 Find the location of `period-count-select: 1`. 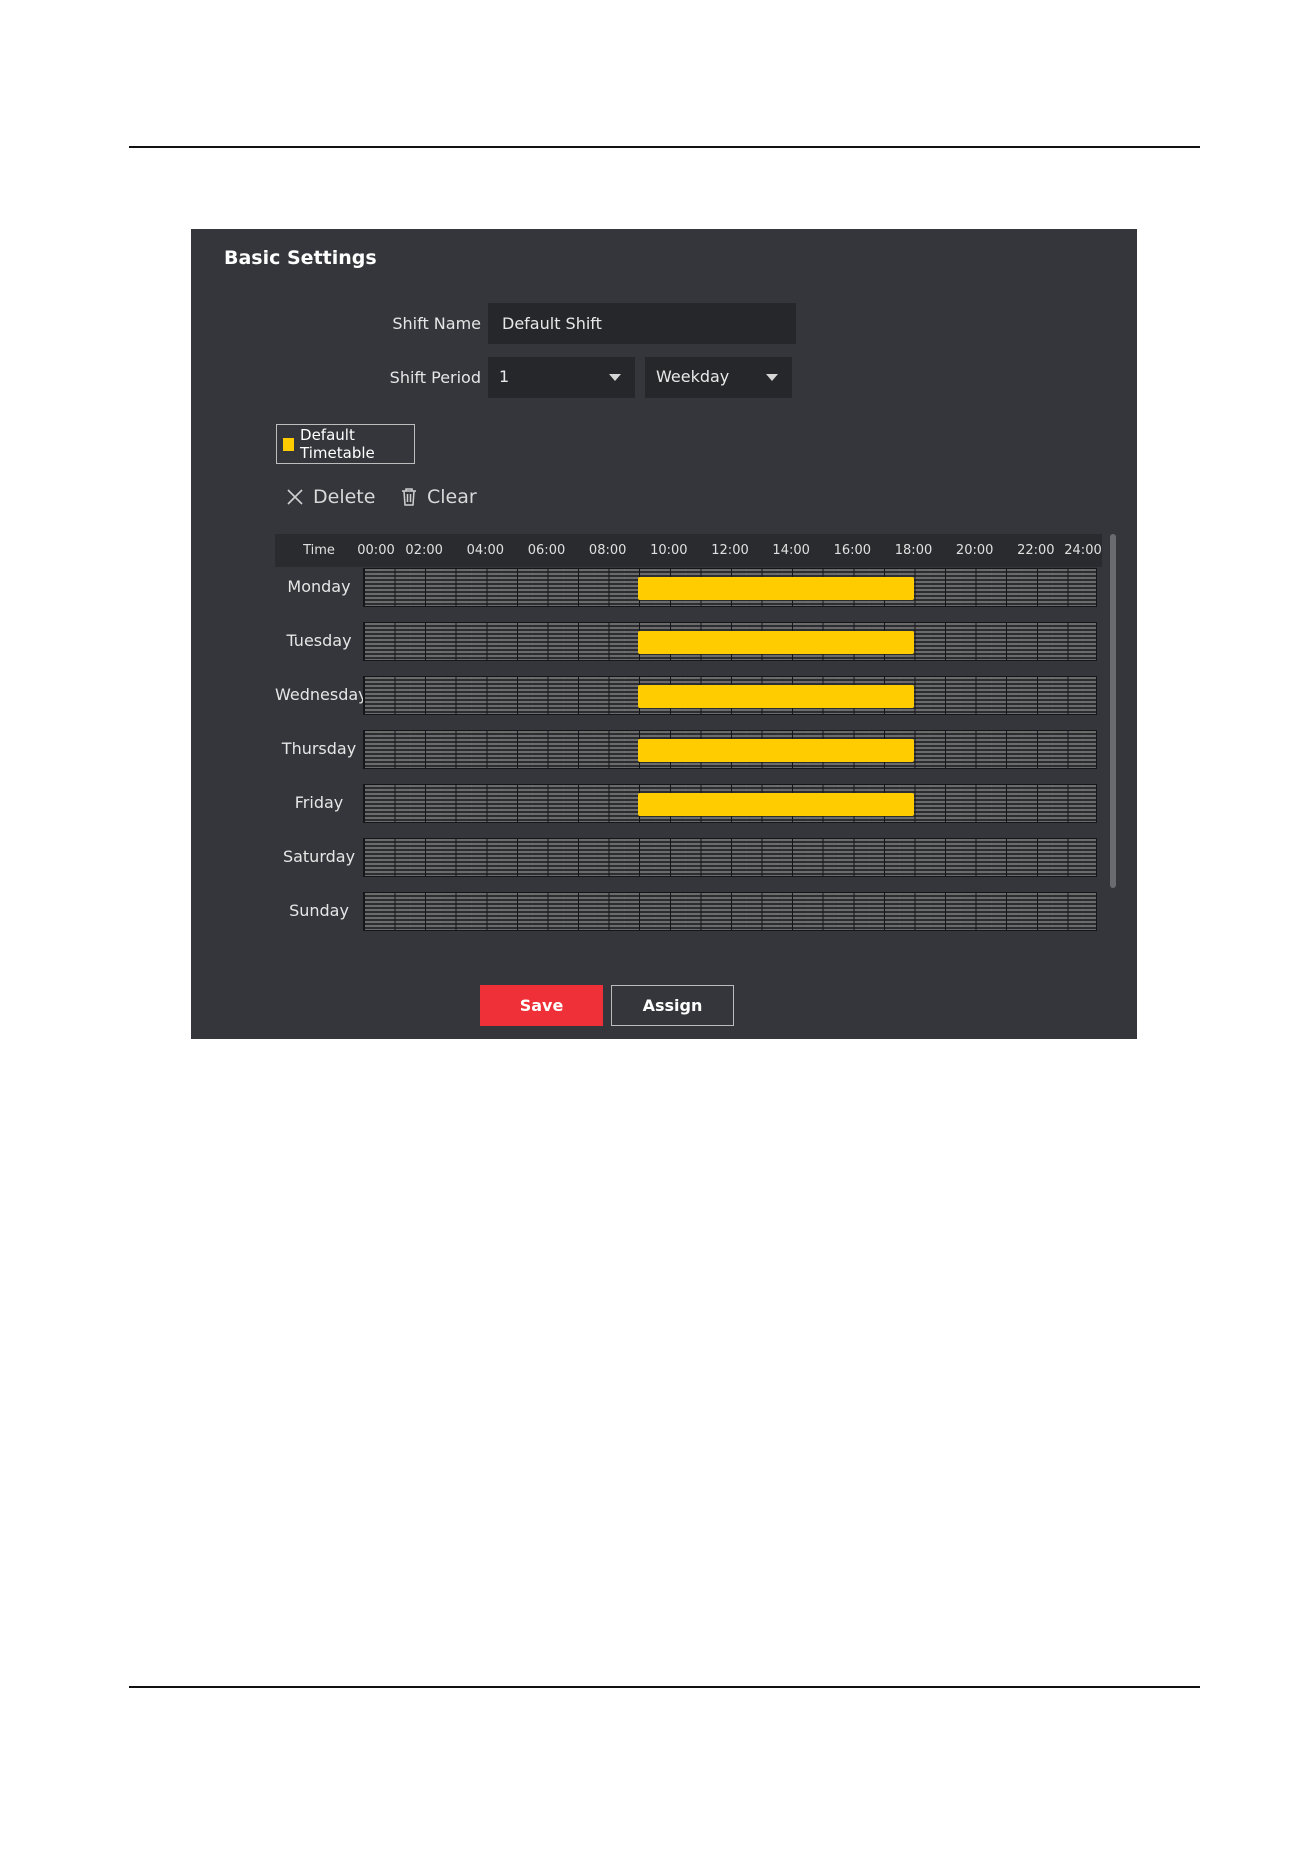

period-count-select: 1 is located at coordinates (561, 377).